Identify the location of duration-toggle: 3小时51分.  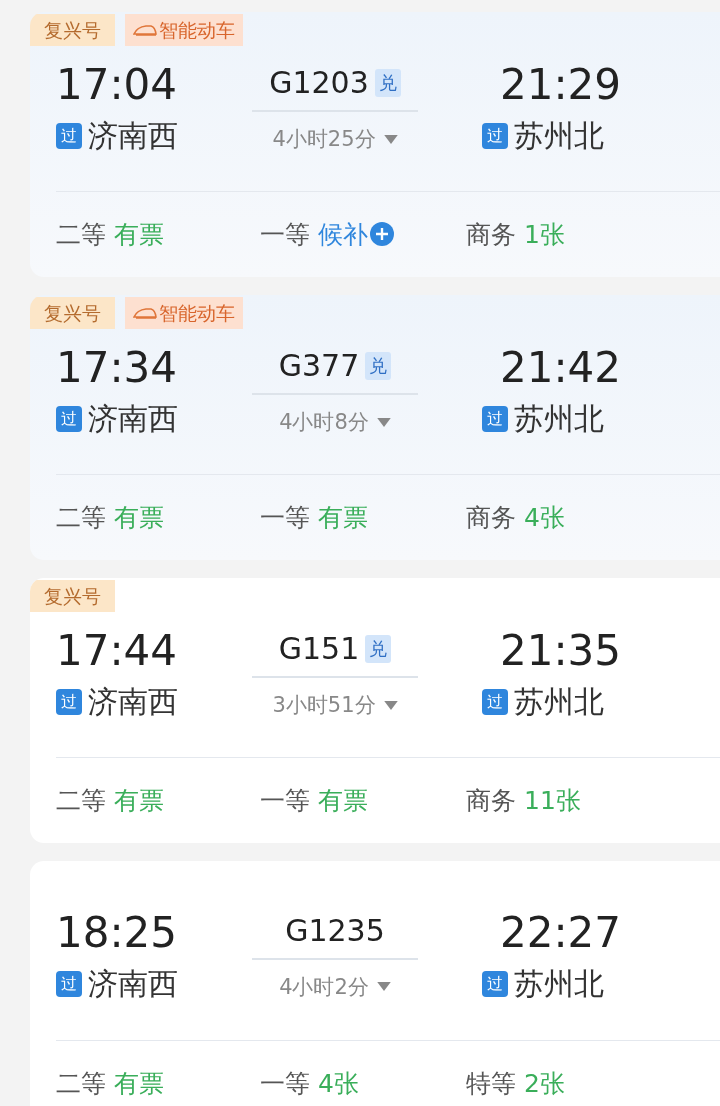
(335, 705).